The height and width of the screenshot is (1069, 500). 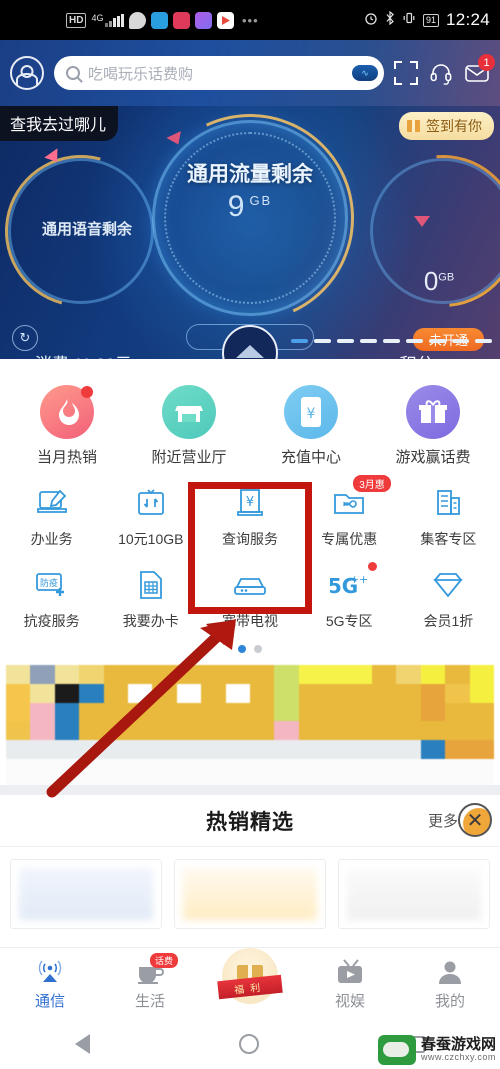 I want to click on promo-banner, so click(x=250, y=723).